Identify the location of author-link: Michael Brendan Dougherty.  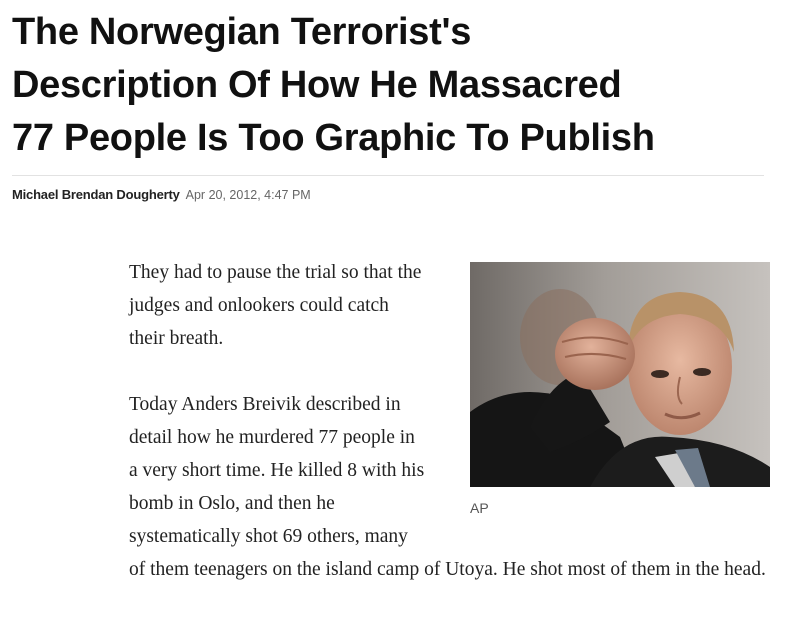
(96, 194).